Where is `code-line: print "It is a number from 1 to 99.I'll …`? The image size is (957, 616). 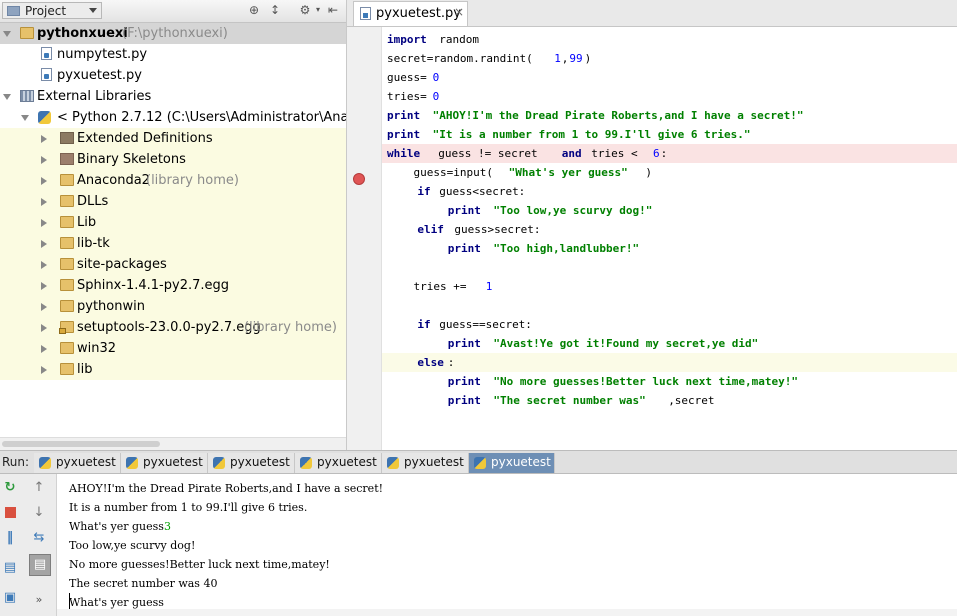 code-line: print "It is a number from 1 to 99.I'll … is located at coordinates (669, 134).